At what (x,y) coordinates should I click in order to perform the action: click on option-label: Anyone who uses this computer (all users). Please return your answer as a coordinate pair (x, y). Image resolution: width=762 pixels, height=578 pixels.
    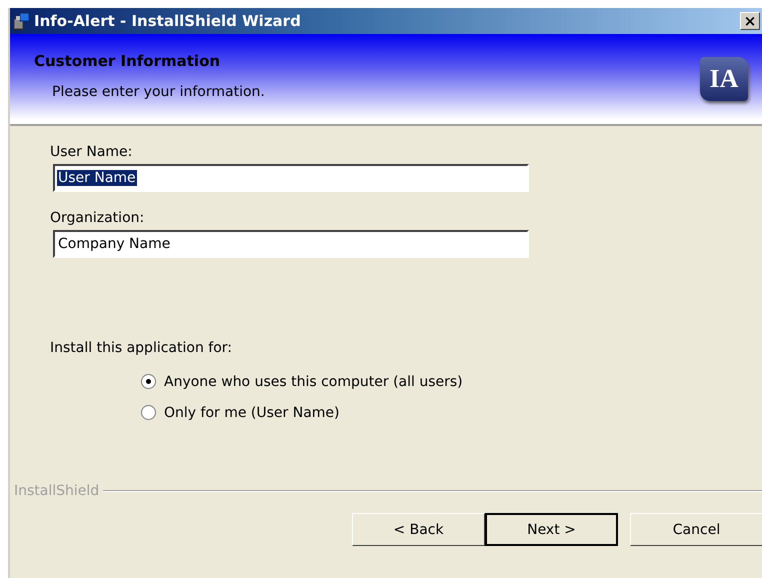
    Looking at the image, I should click on (313, 382).